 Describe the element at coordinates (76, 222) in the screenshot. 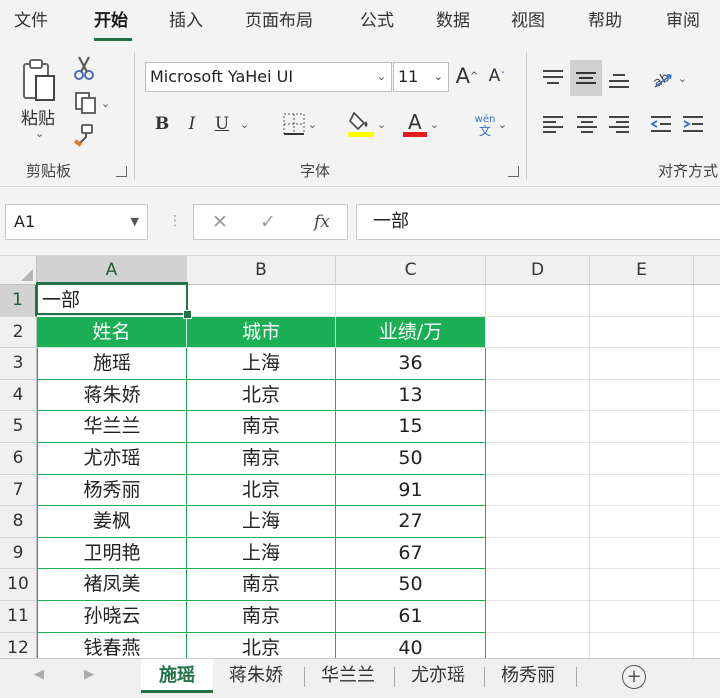

I see `name-box: A1 ▼` at that location.